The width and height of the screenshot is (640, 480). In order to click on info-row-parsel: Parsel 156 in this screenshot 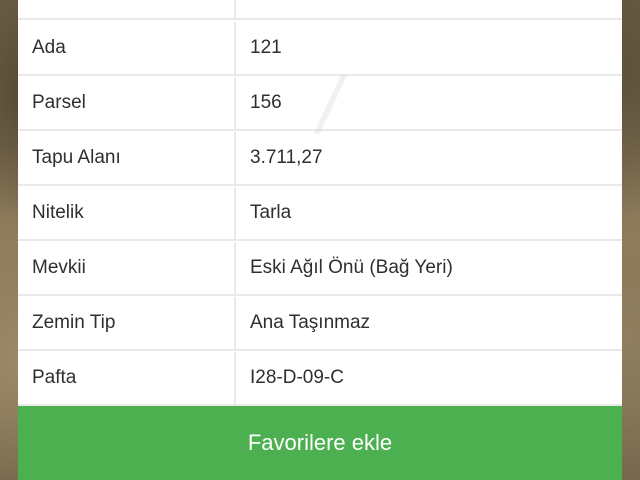, I will do `click(320, 104)`.